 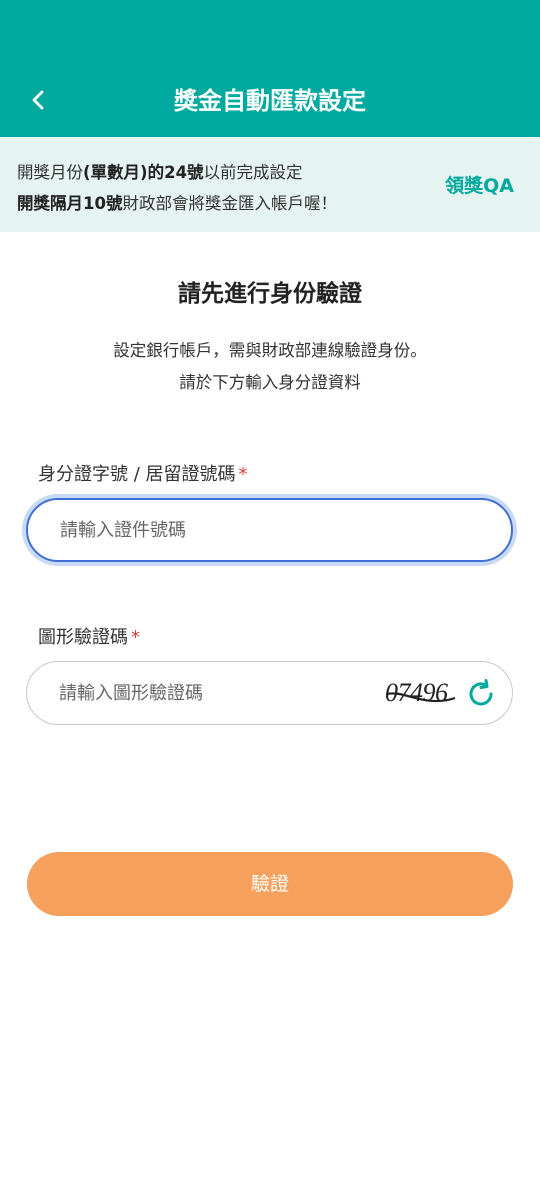 I want to click on id-input-container, so click(x=269, y=530).